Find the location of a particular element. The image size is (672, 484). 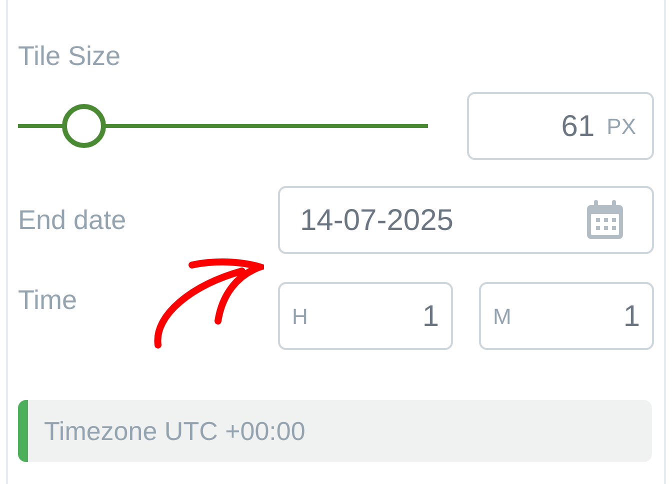

field-value: 14-07-2025 is located at coordinates (377, 220).